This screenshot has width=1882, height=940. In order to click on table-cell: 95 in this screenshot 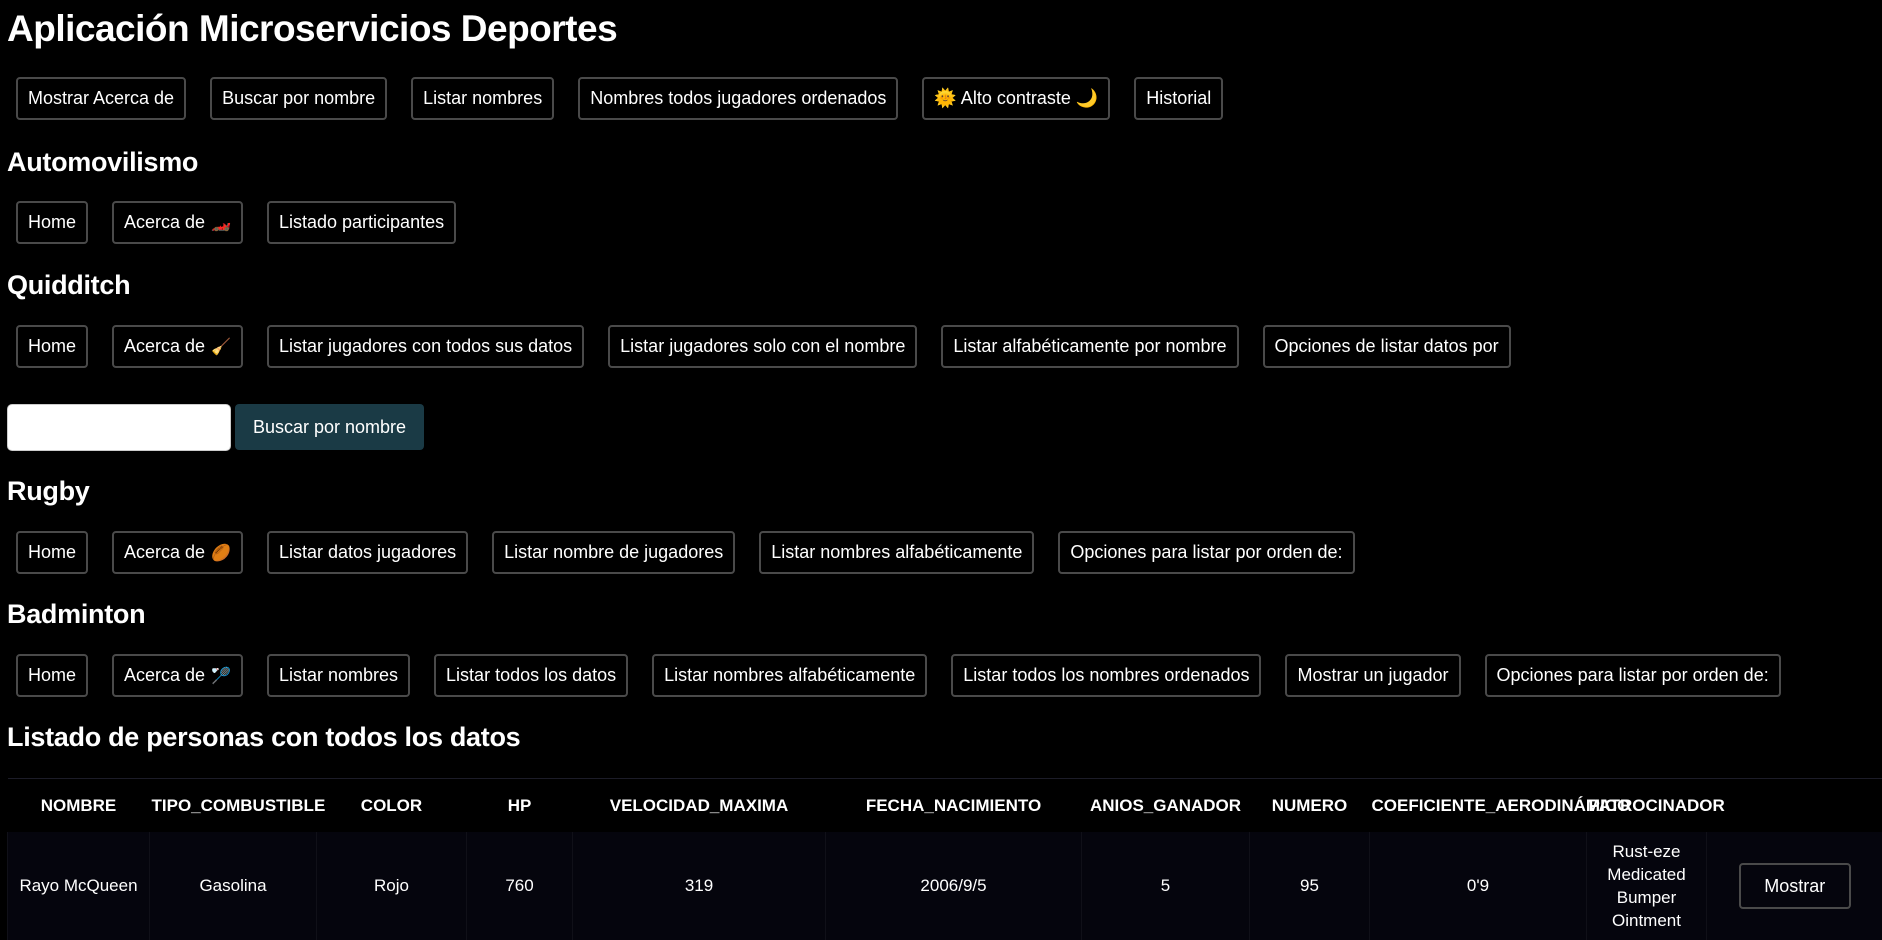, I will do `click(1310, 886)`.